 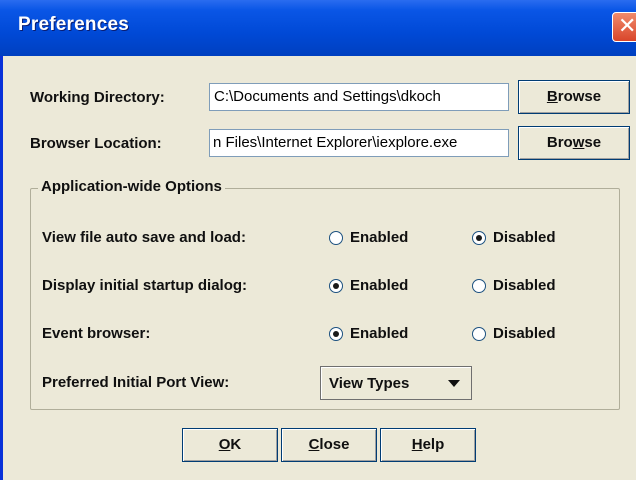 What do you see at coordinates (454, 383) in the screenshot?
I see `chevron-down-icon` at bounding box center [454, 383].